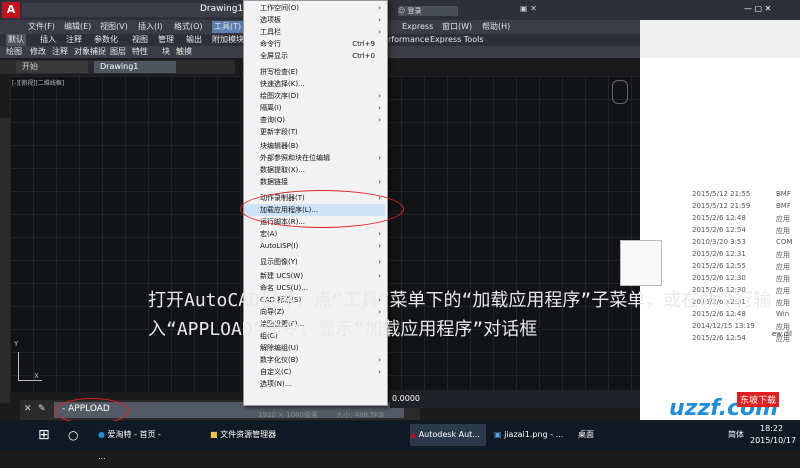 The width and height of the screenshot is (800, 468). I want to click on menu-item-11: 块编辑器(B), so click(314, 146).